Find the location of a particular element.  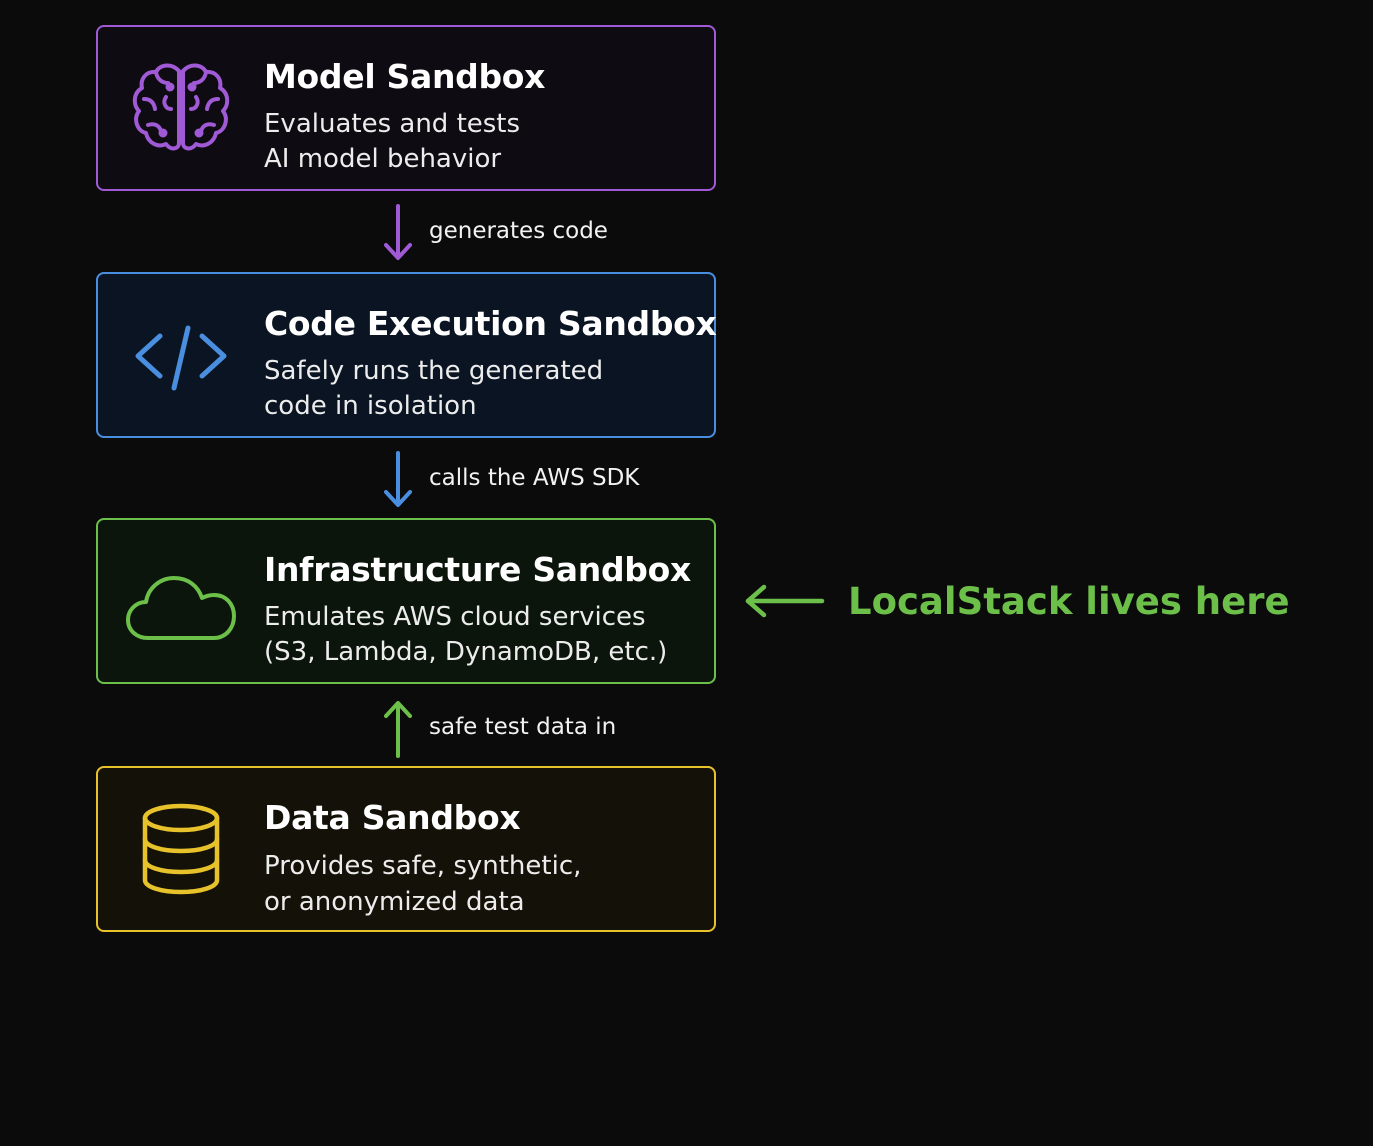

connector-generates-code: generates code is located at coordinates (560, 233).